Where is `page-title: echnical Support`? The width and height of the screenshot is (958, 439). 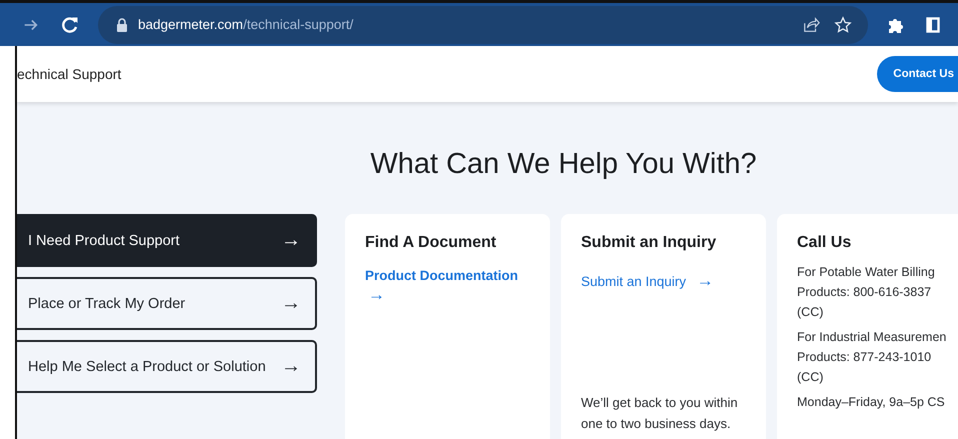 page-title: echnical Support is located at coordinates (69, 74).